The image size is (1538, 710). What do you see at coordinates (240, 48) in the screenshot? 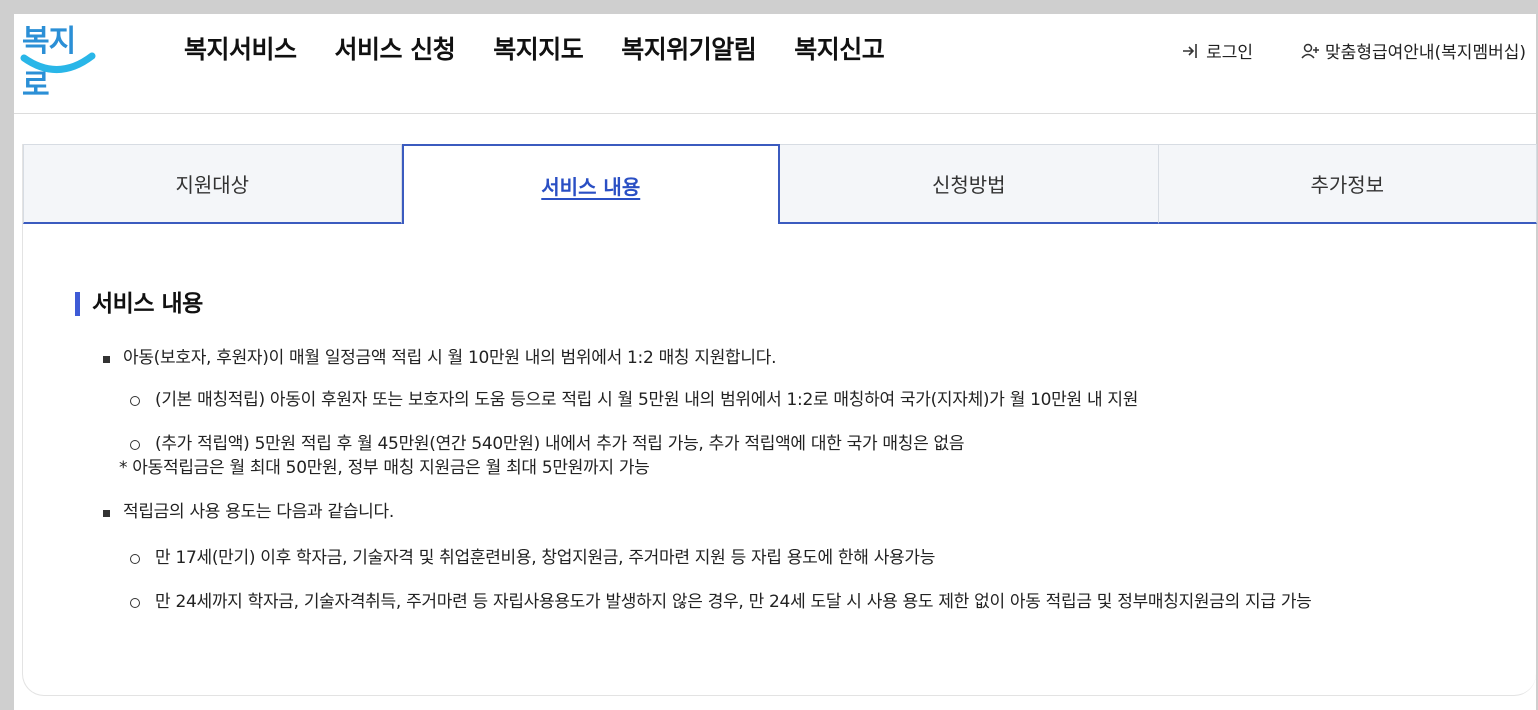
I see `nav-welfare-service: 복지서비스` at bounding box center [240, 48].